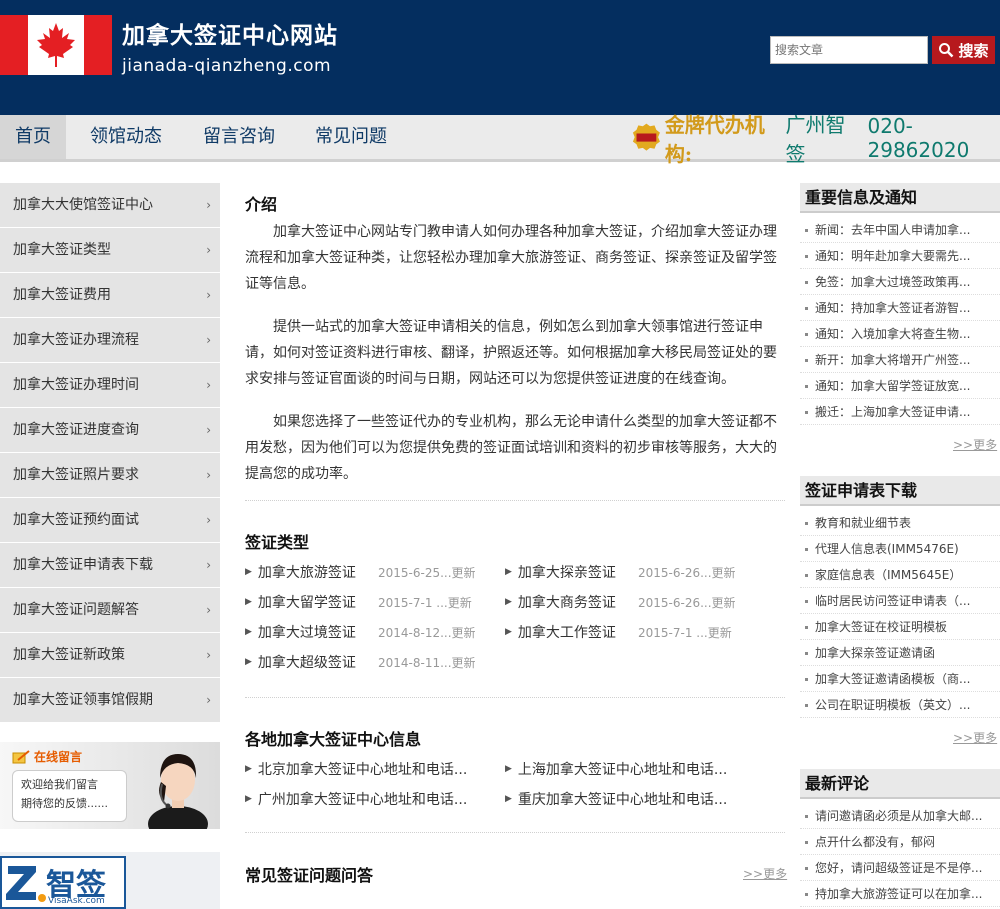 This screenshot has height=909, width=1000. Describe the element at coordinates (227, 66) in the screenshot. I see `site-domain: jianada-qianzheng.com` at that location.